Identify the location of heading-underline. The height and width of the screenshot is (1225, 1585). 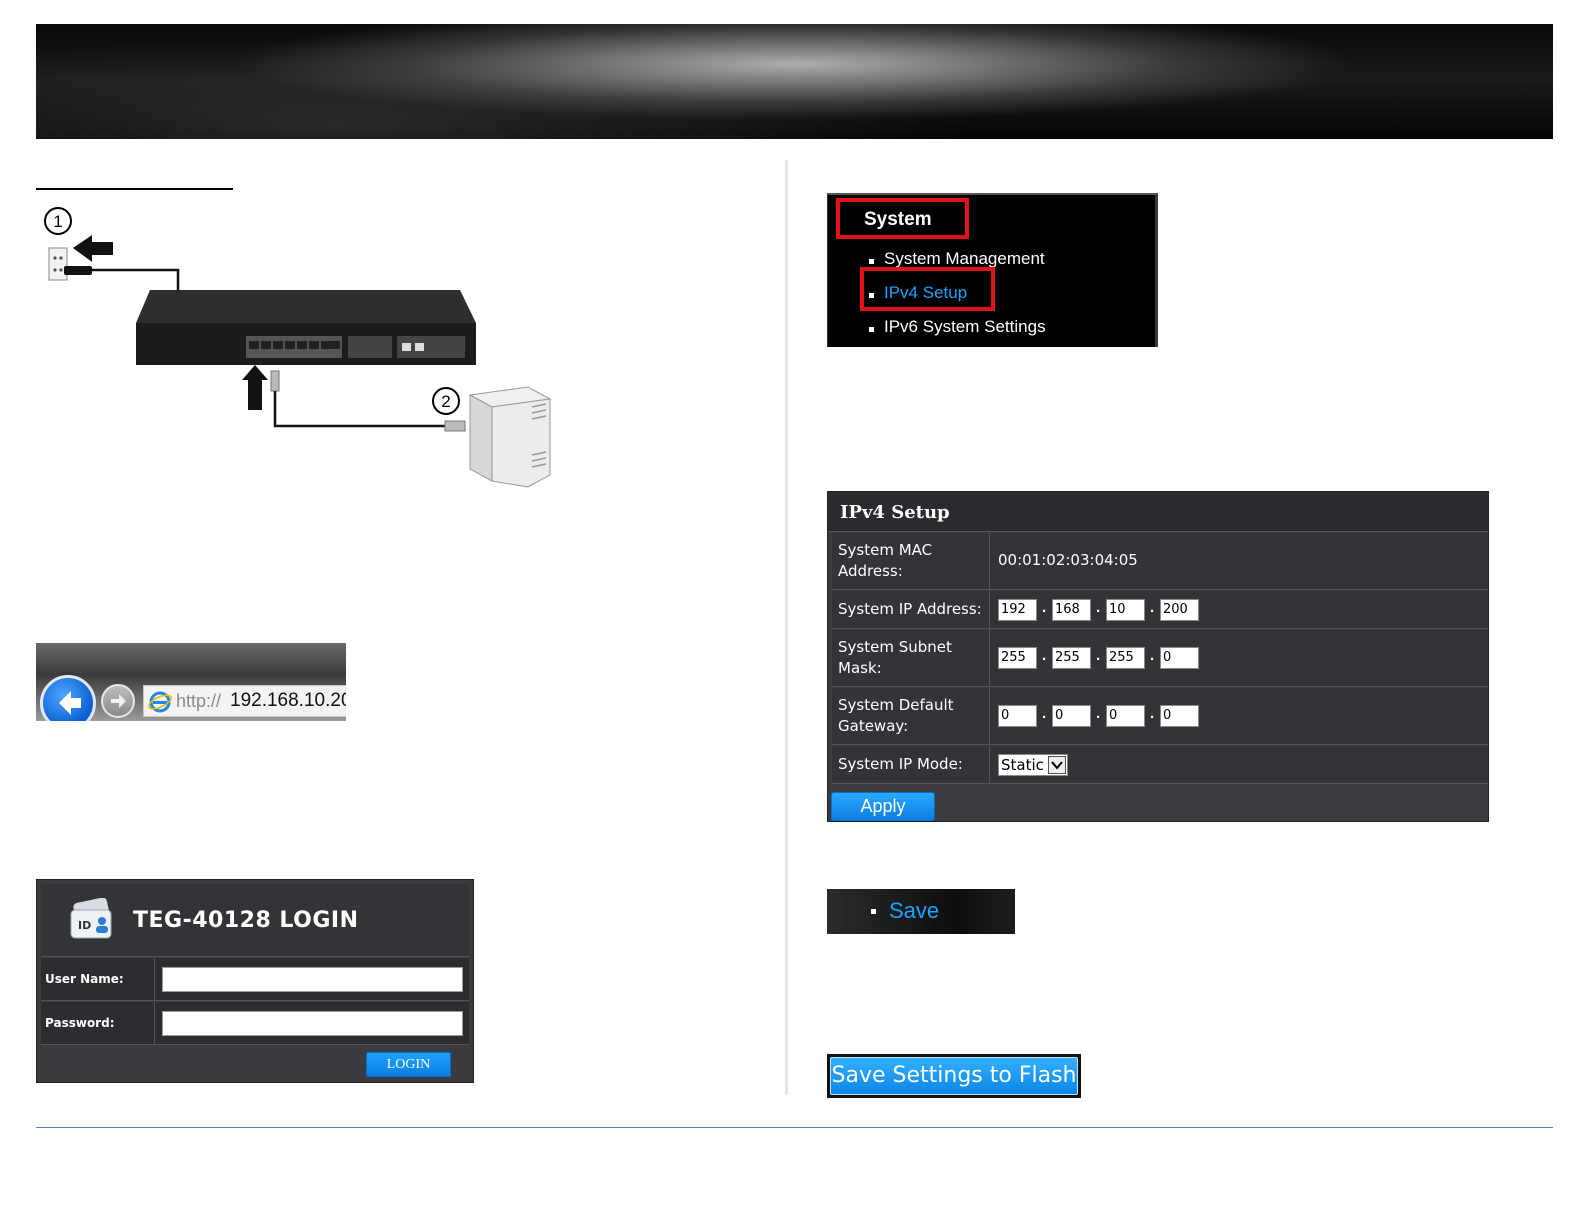
(134, 189).